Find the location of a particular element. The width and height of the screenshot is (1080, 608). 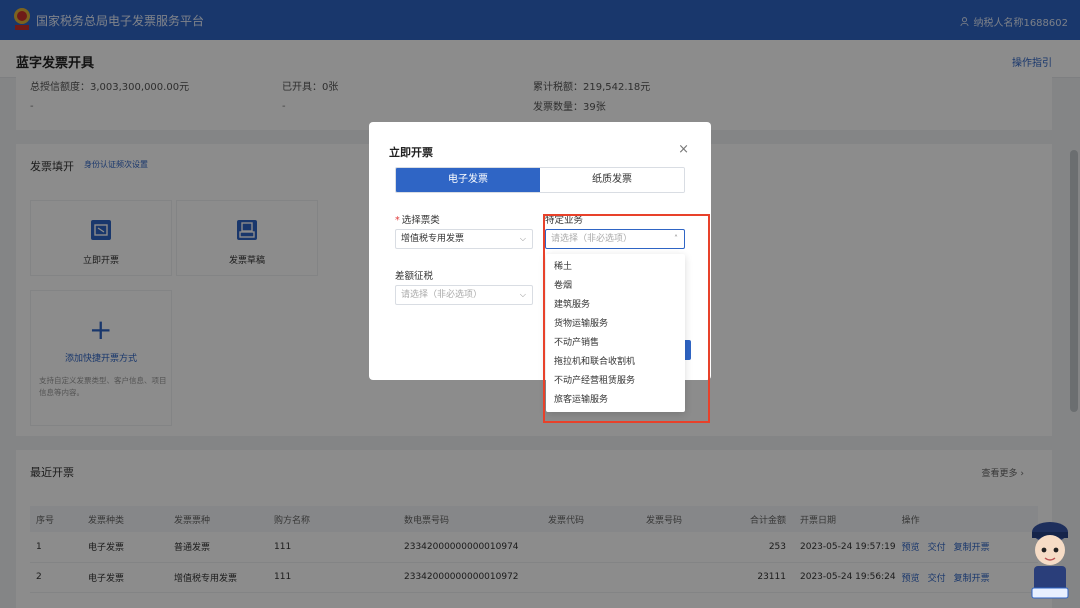

dropdown-option: 建筑服务 is located at coordinates (615, 305).